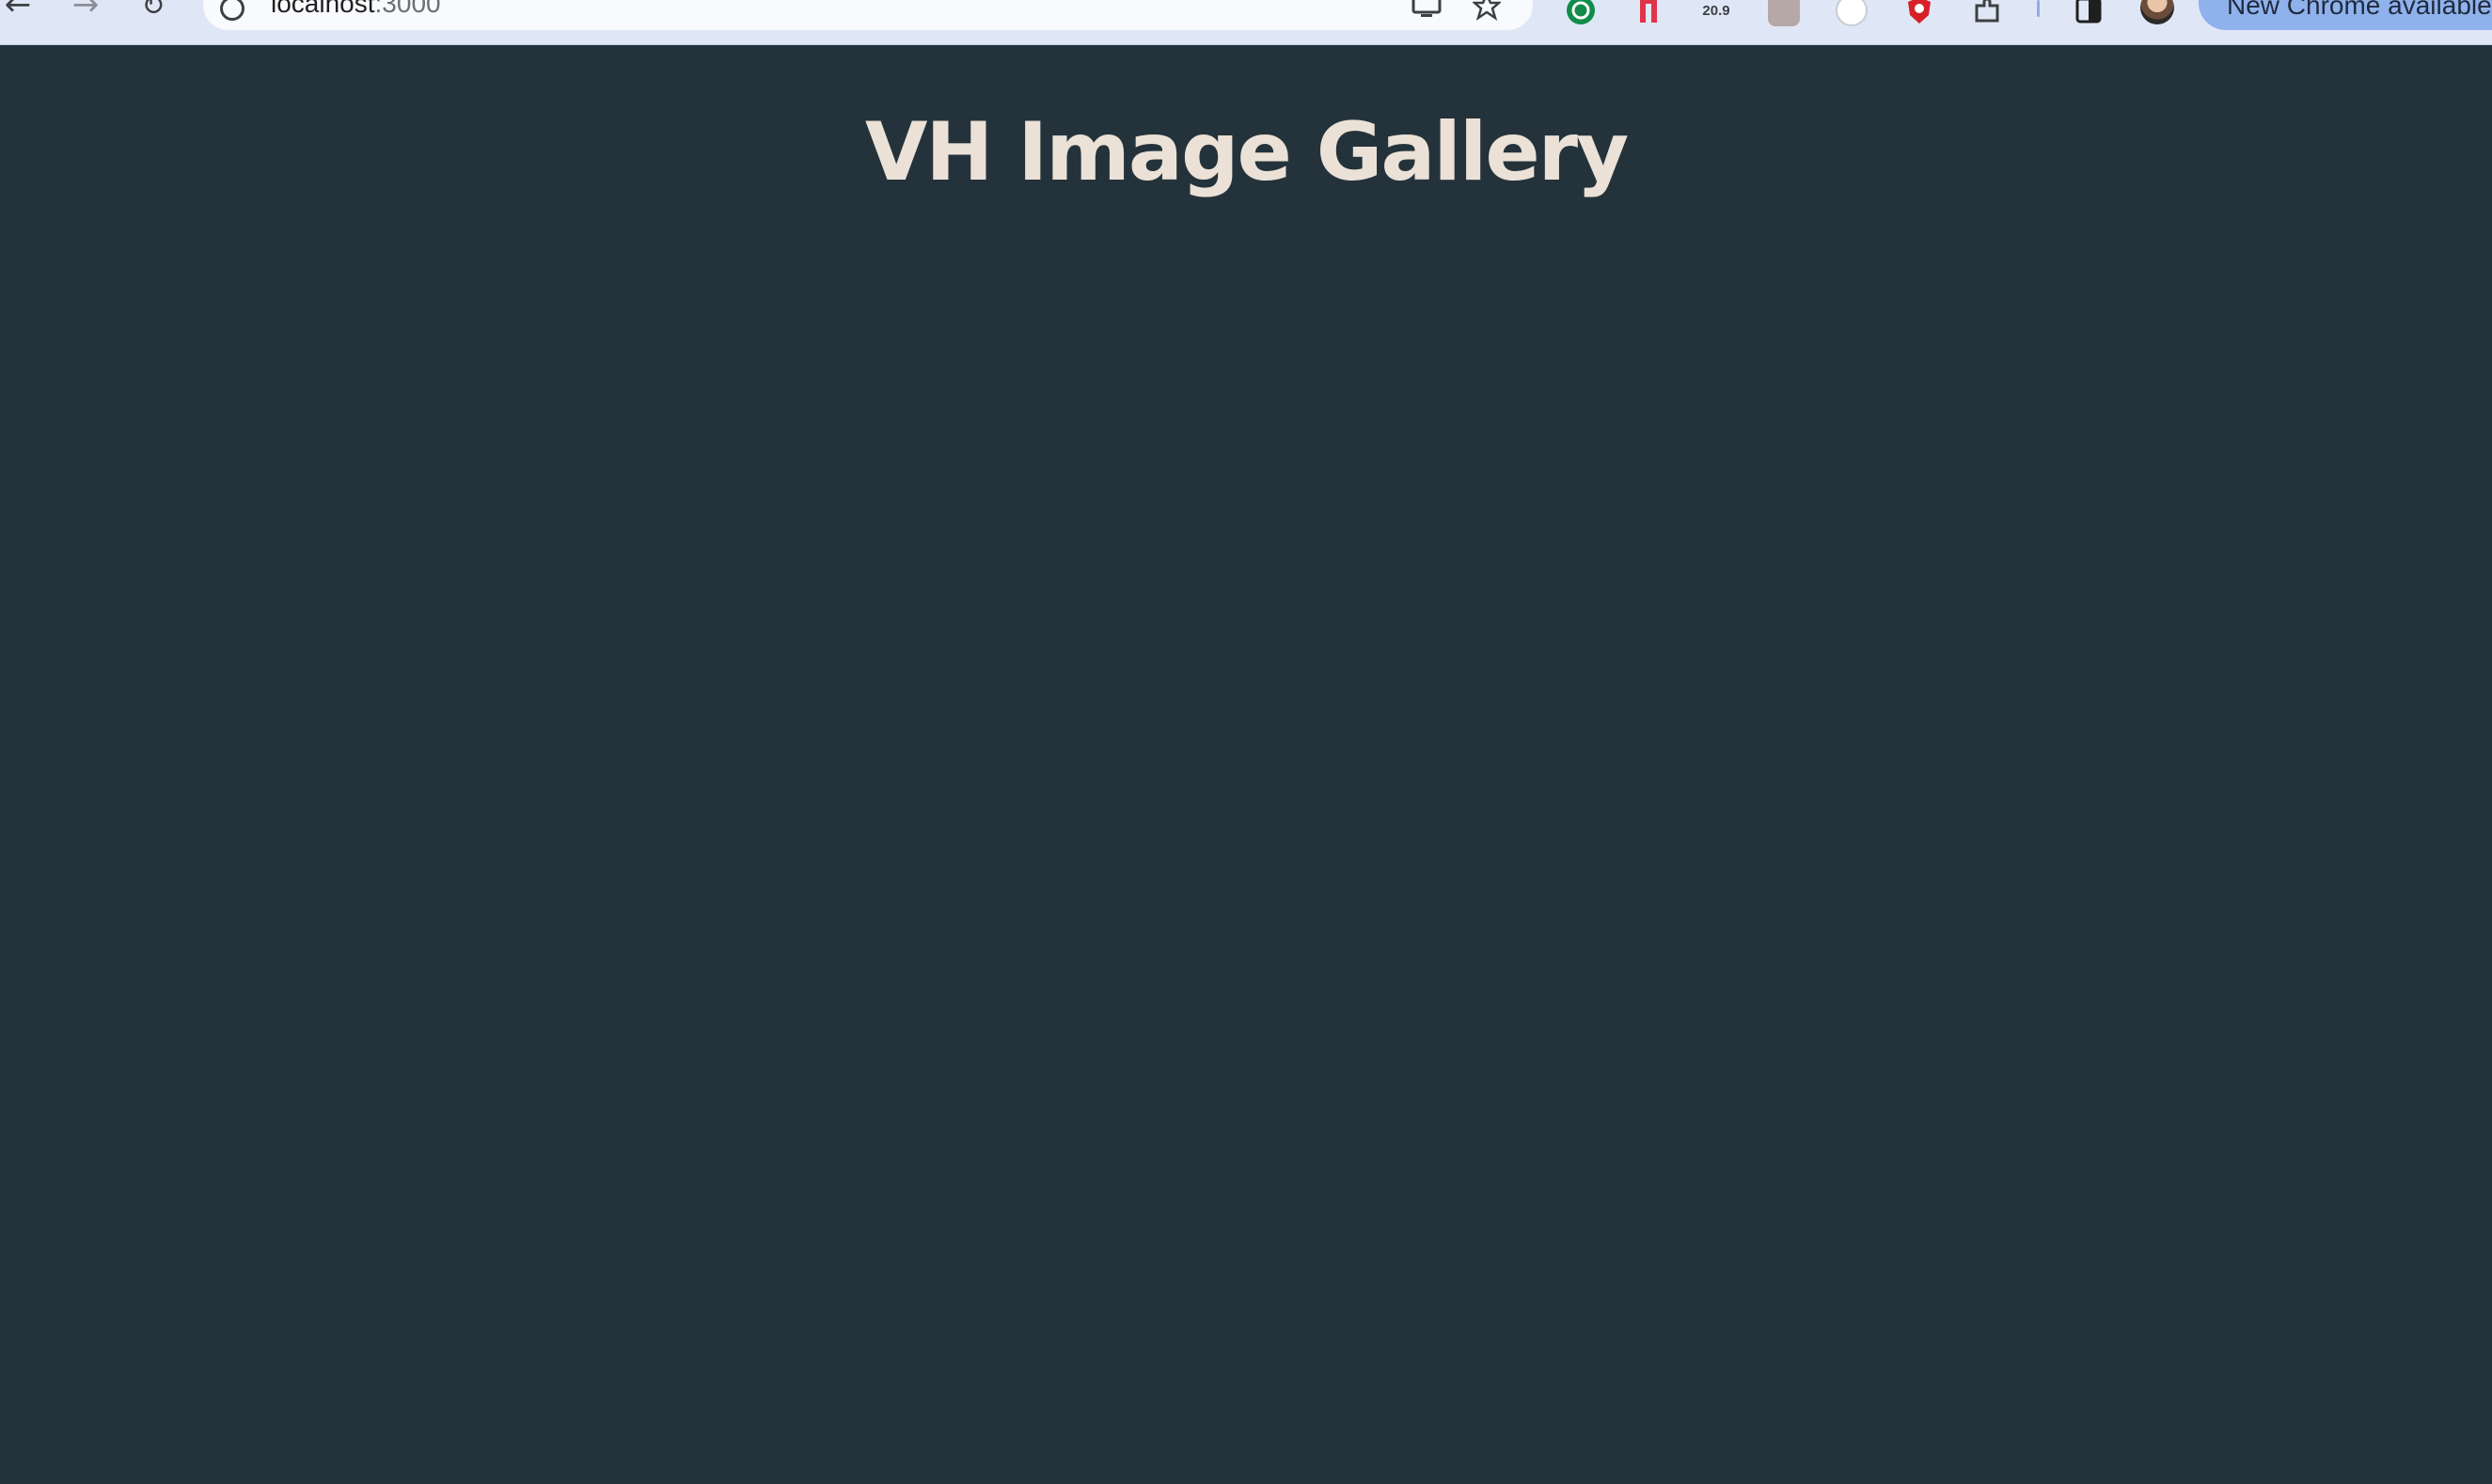  What do you see at coordinates (1716, 10) in the screenshot?
I see `counter-extension-label: 20.9` at bounding box center [1716, 10].